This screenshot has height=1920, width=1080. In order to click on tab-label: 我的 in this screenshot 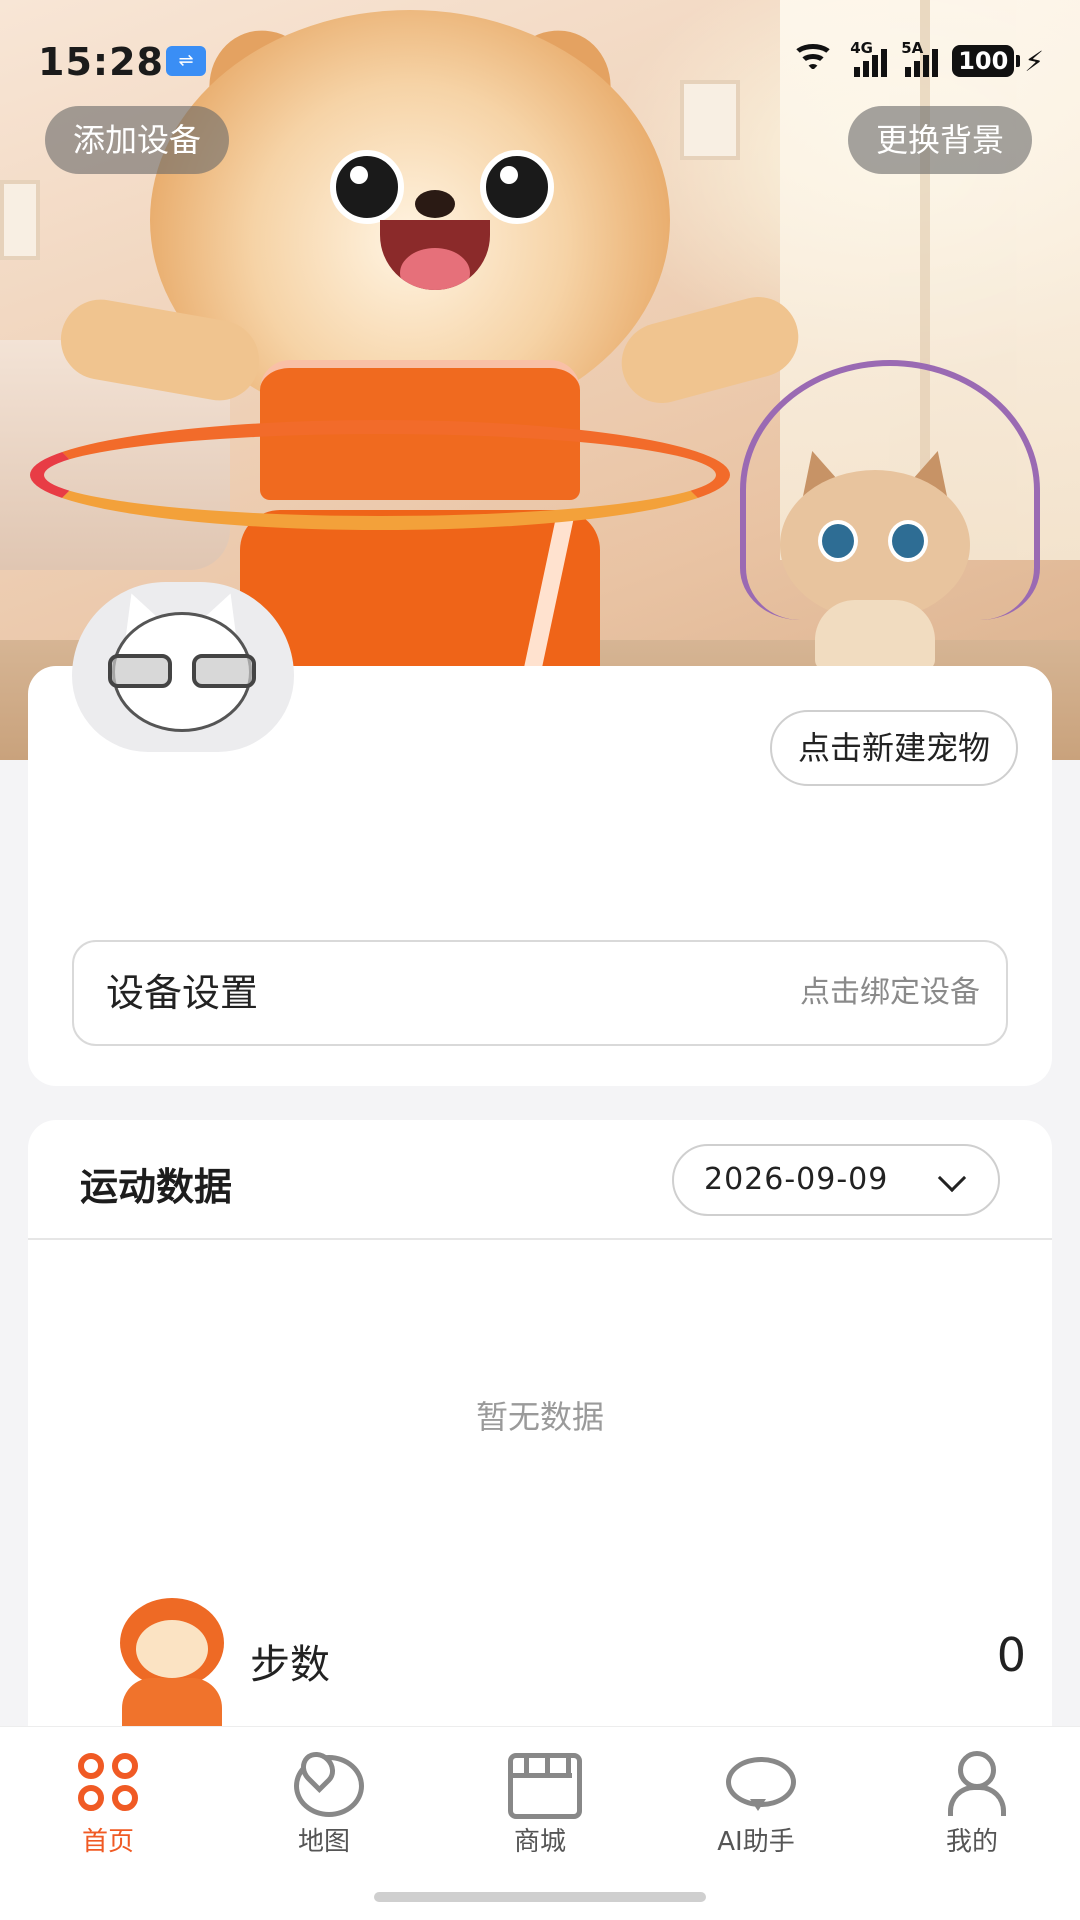, I will do `click(971, 1842)`.